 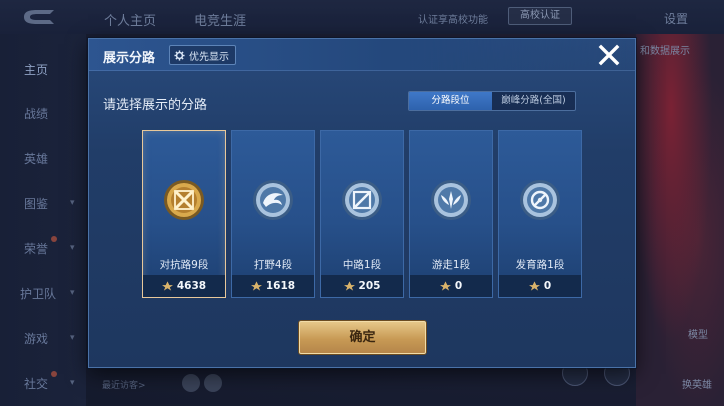 I want to click on farm-lane-silver-emblem-icon, so click(x=540, y=200).